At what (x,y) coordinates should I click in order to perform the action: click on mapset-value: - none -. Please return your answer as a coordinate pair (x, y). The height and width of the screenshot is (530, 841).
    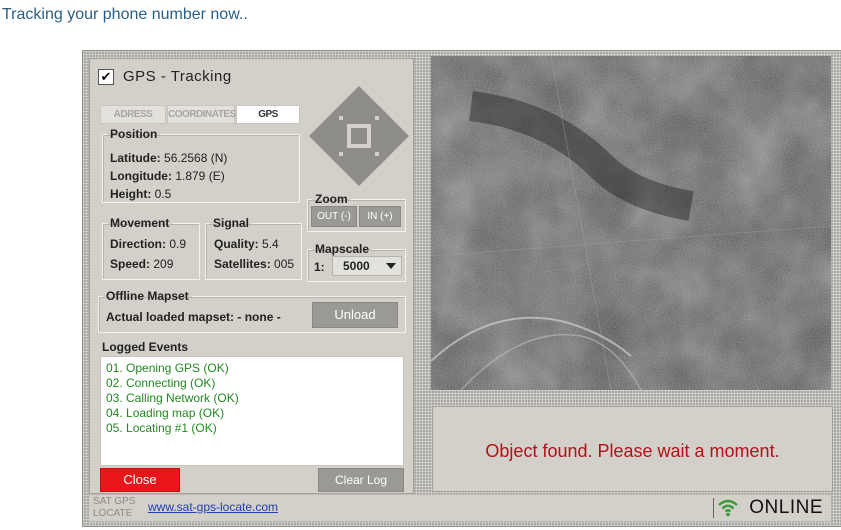
    Looking at the image, I should click on (259, 317).